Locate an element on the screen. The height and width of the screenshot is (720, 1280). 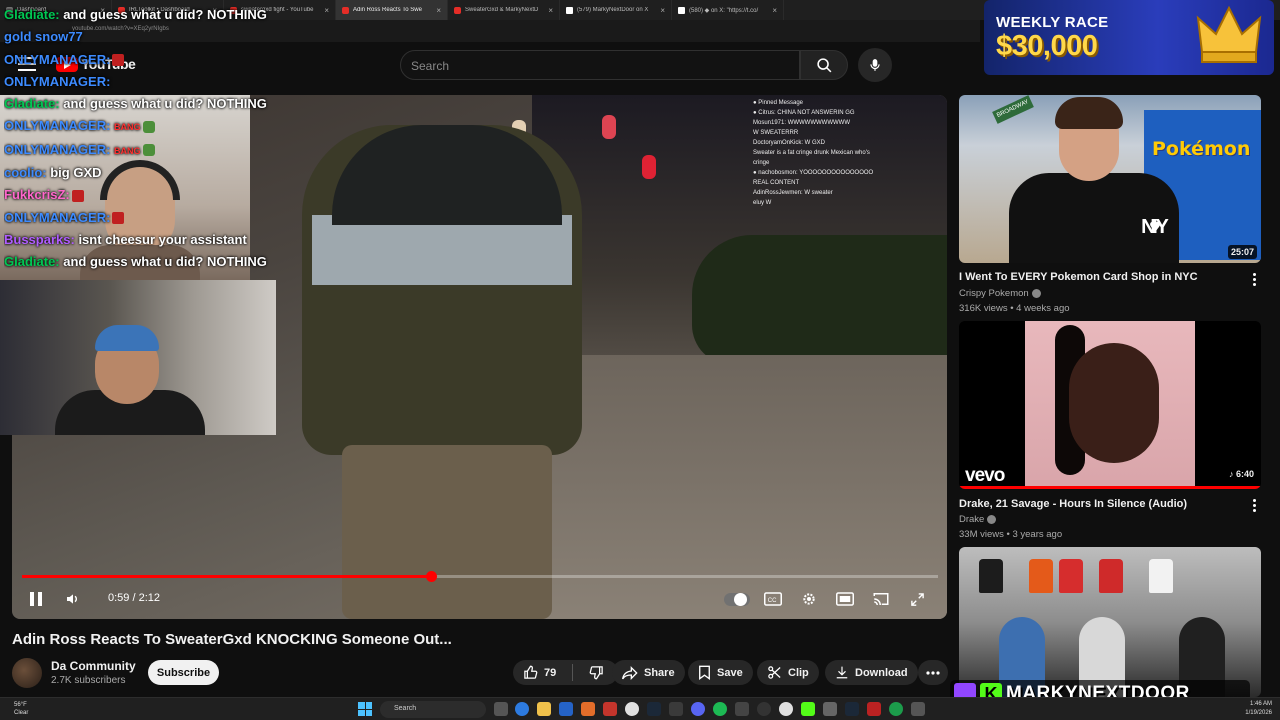
windows-start-button is located at coordinates (365, 709).